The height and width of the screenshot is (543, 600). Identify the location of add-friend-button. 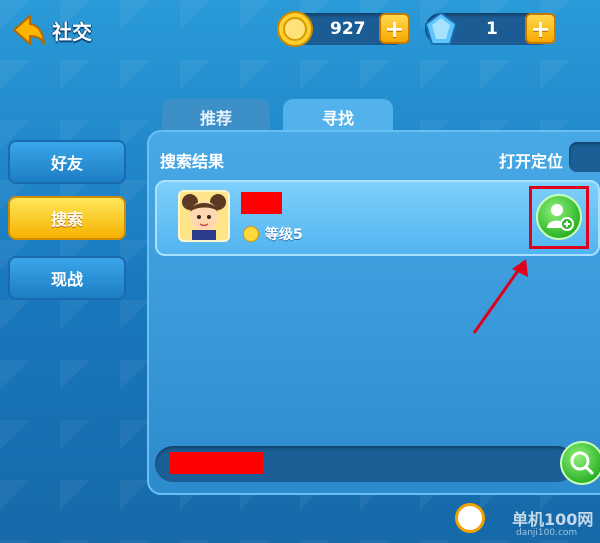
(559, 217).